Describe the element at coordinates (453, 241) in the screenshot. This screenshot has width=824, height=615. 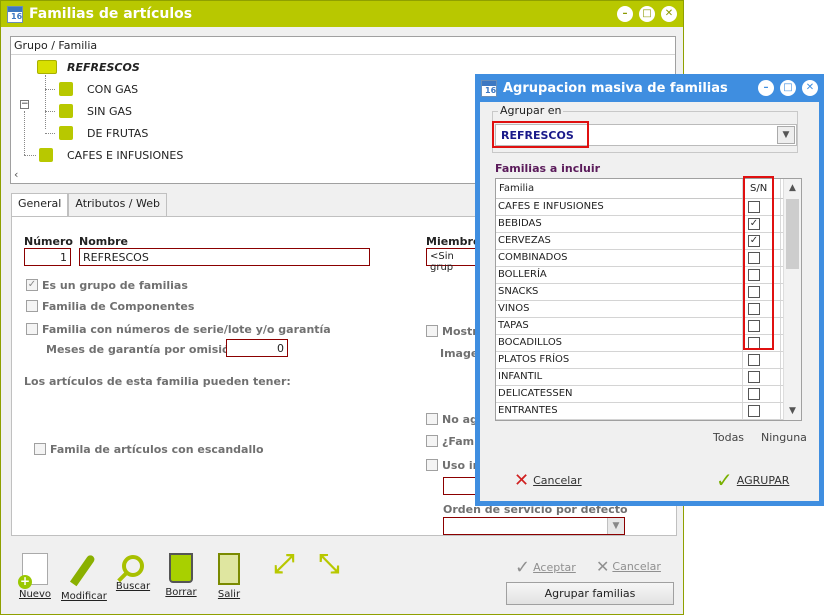
I see `miembro-label: Miembro` at that location.